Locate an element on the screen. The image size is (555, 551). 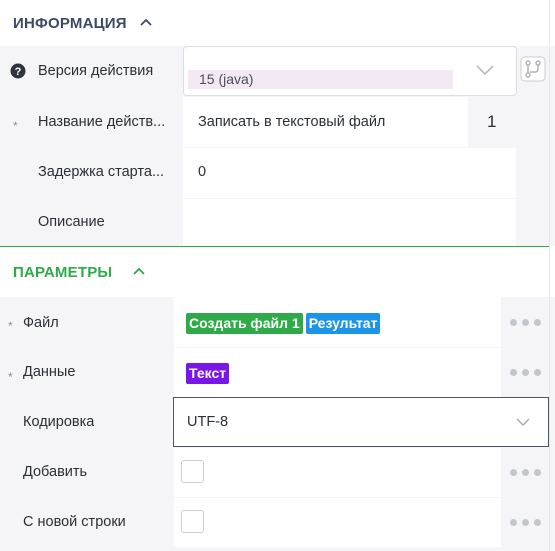
param-row-data: * Данные Текст is located at coordinates (277, 372).